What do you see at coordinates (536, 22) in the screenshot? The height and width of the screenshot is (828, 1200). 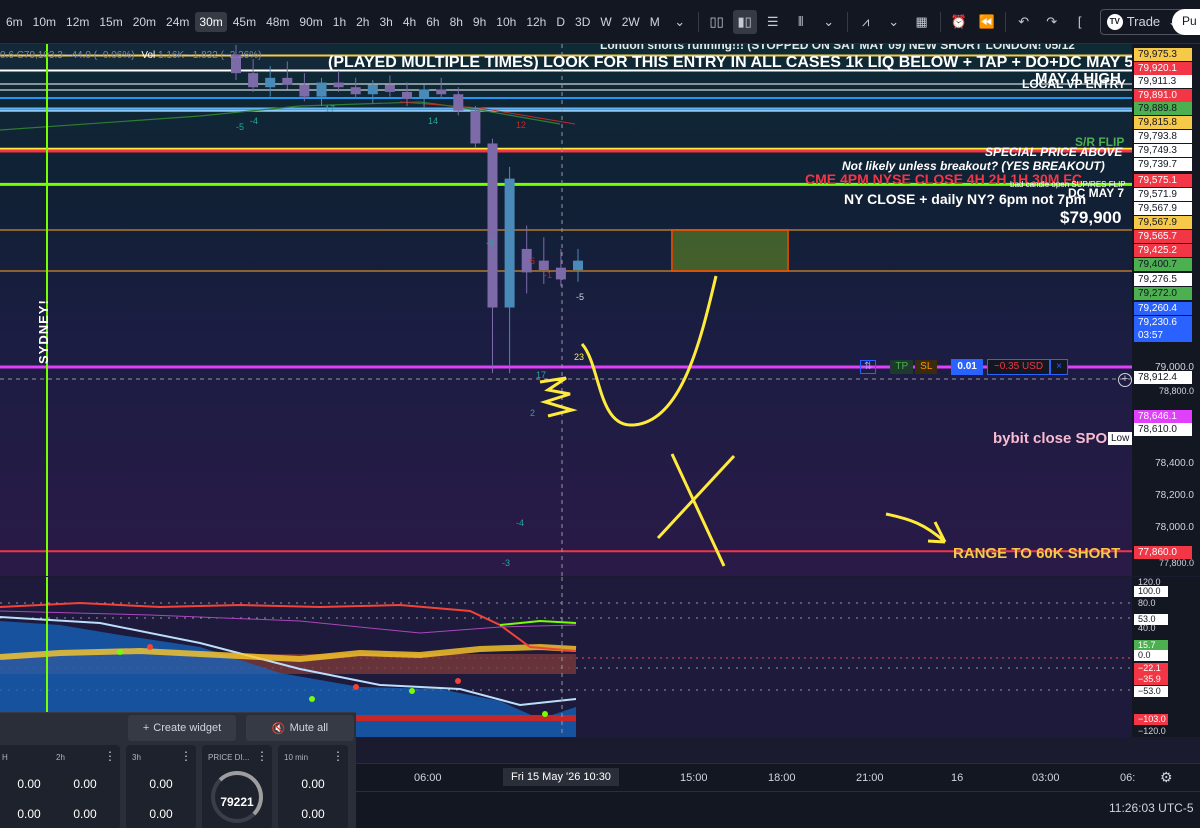 I see `timeframe-12h: 12h` at bounding box center [536, 22].